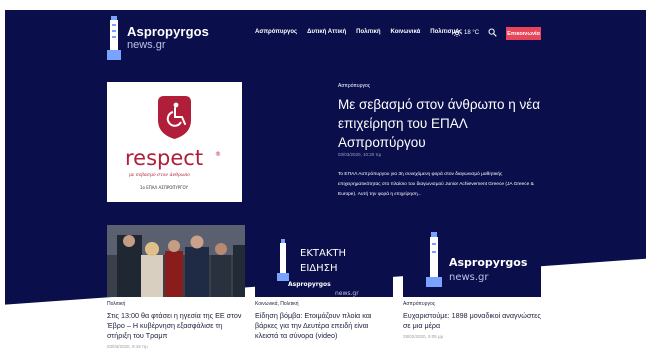 The height and width of the screenshot is (360, 656). I want to click on weather-temp: 18 °C, so click(472, 33).